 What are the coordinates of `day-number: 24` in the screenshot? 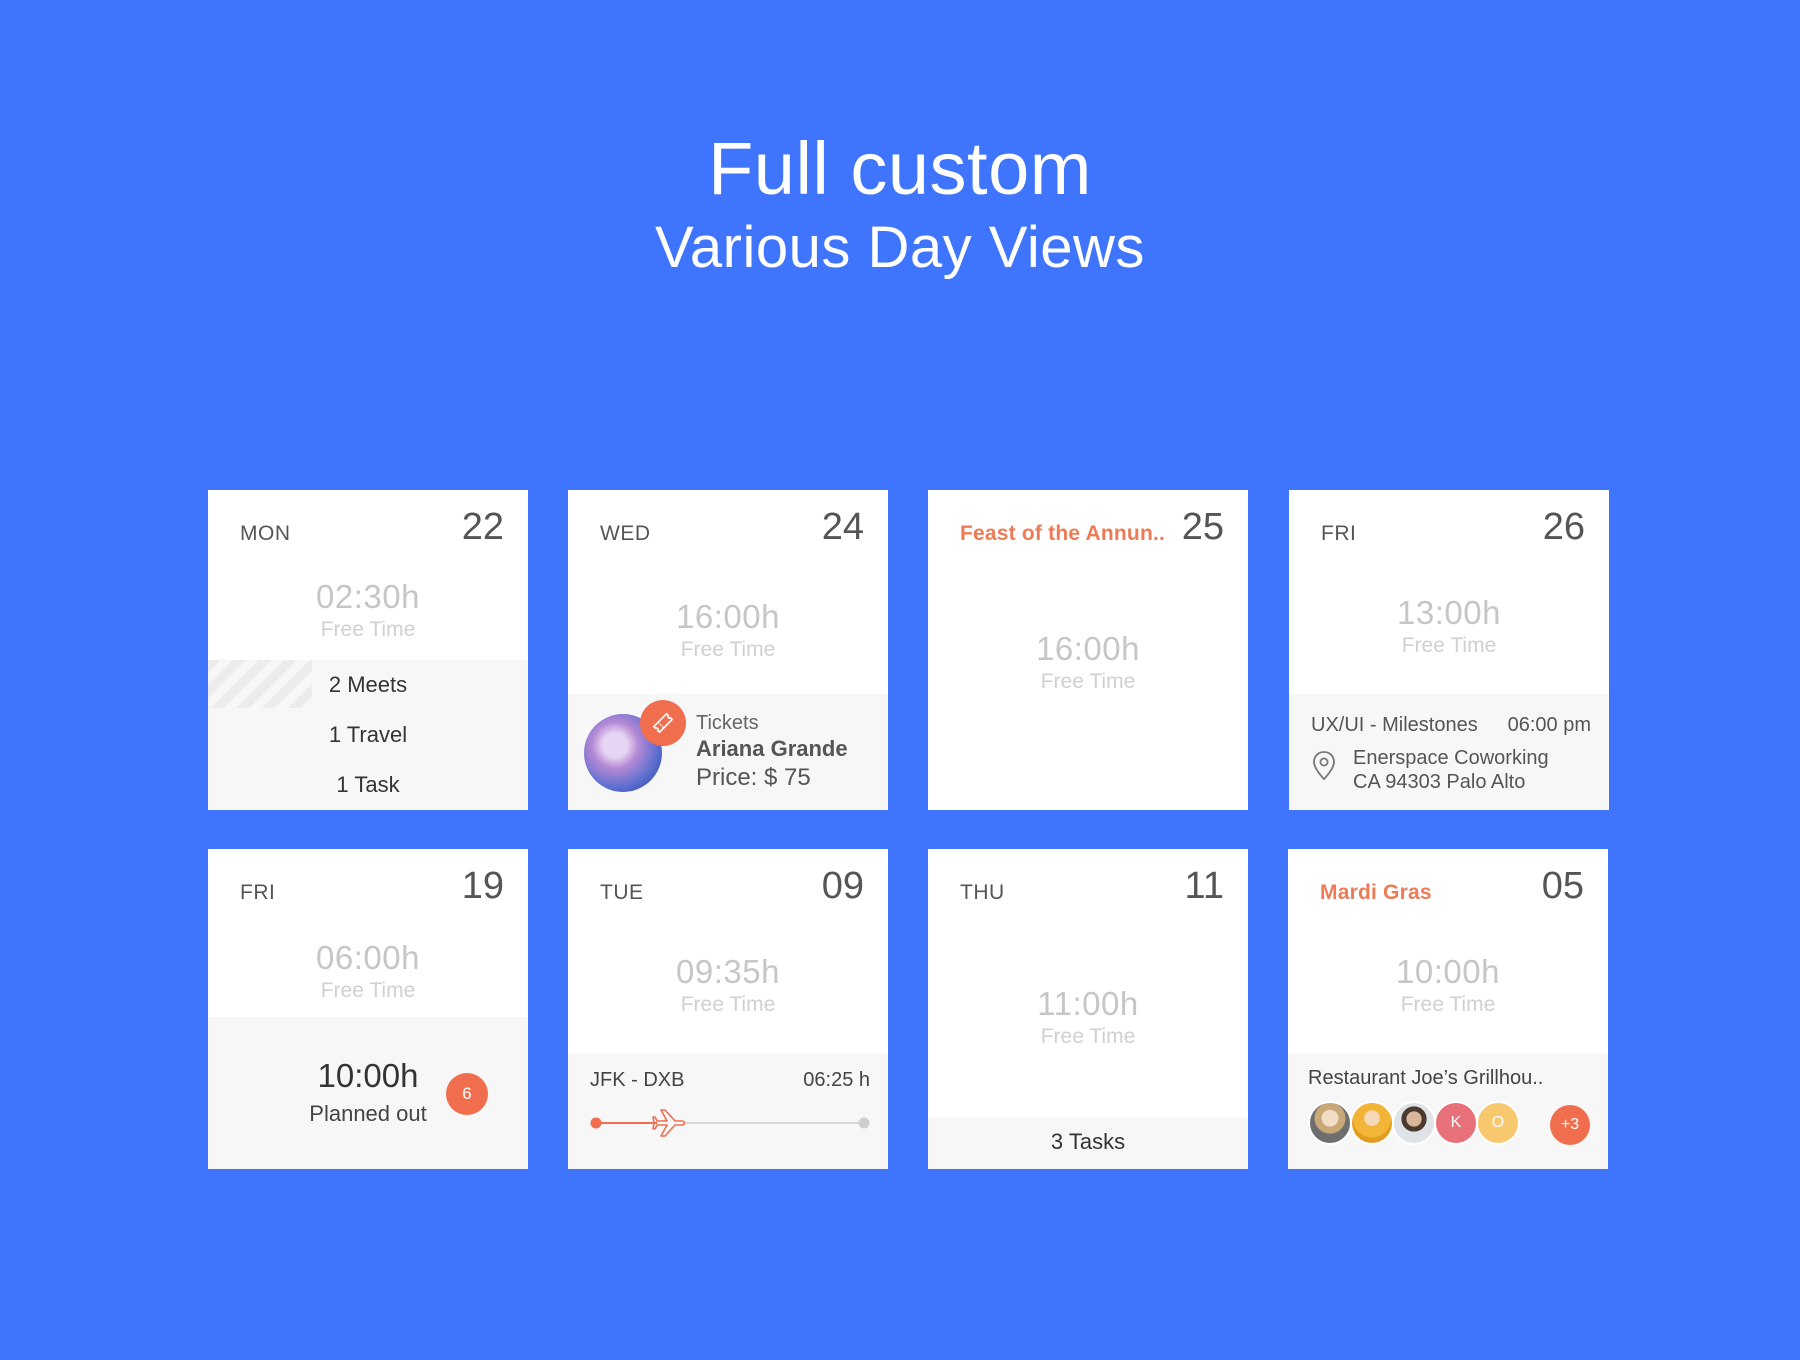 It's located at (842, 527).